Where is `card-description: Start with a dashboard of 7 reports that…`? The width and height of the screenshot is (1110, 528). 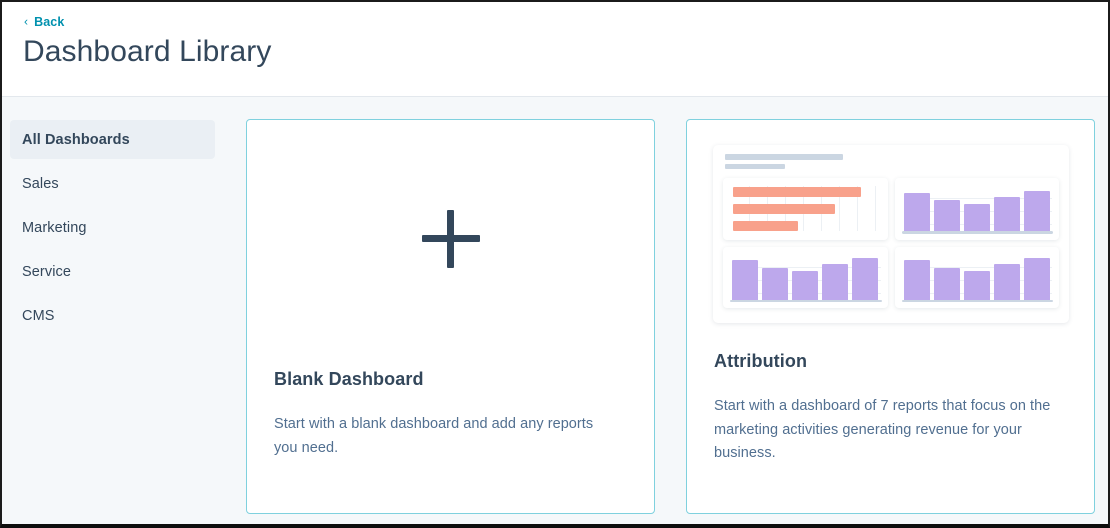 card-description: Start with a dashboard of 7 reports that… is located at coordinates (882, 429).